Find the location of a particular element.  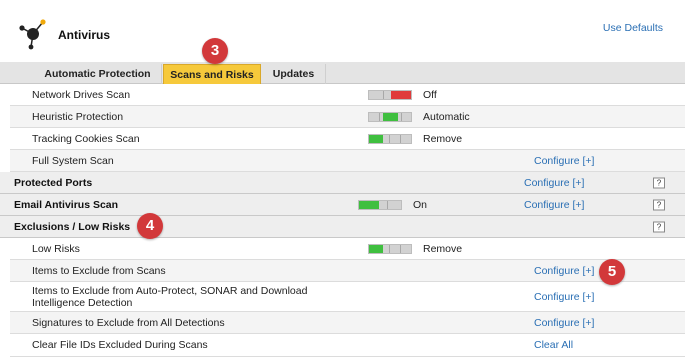

setting-label-line-2: Intelligence Detection is located at coordinates (82, 302).